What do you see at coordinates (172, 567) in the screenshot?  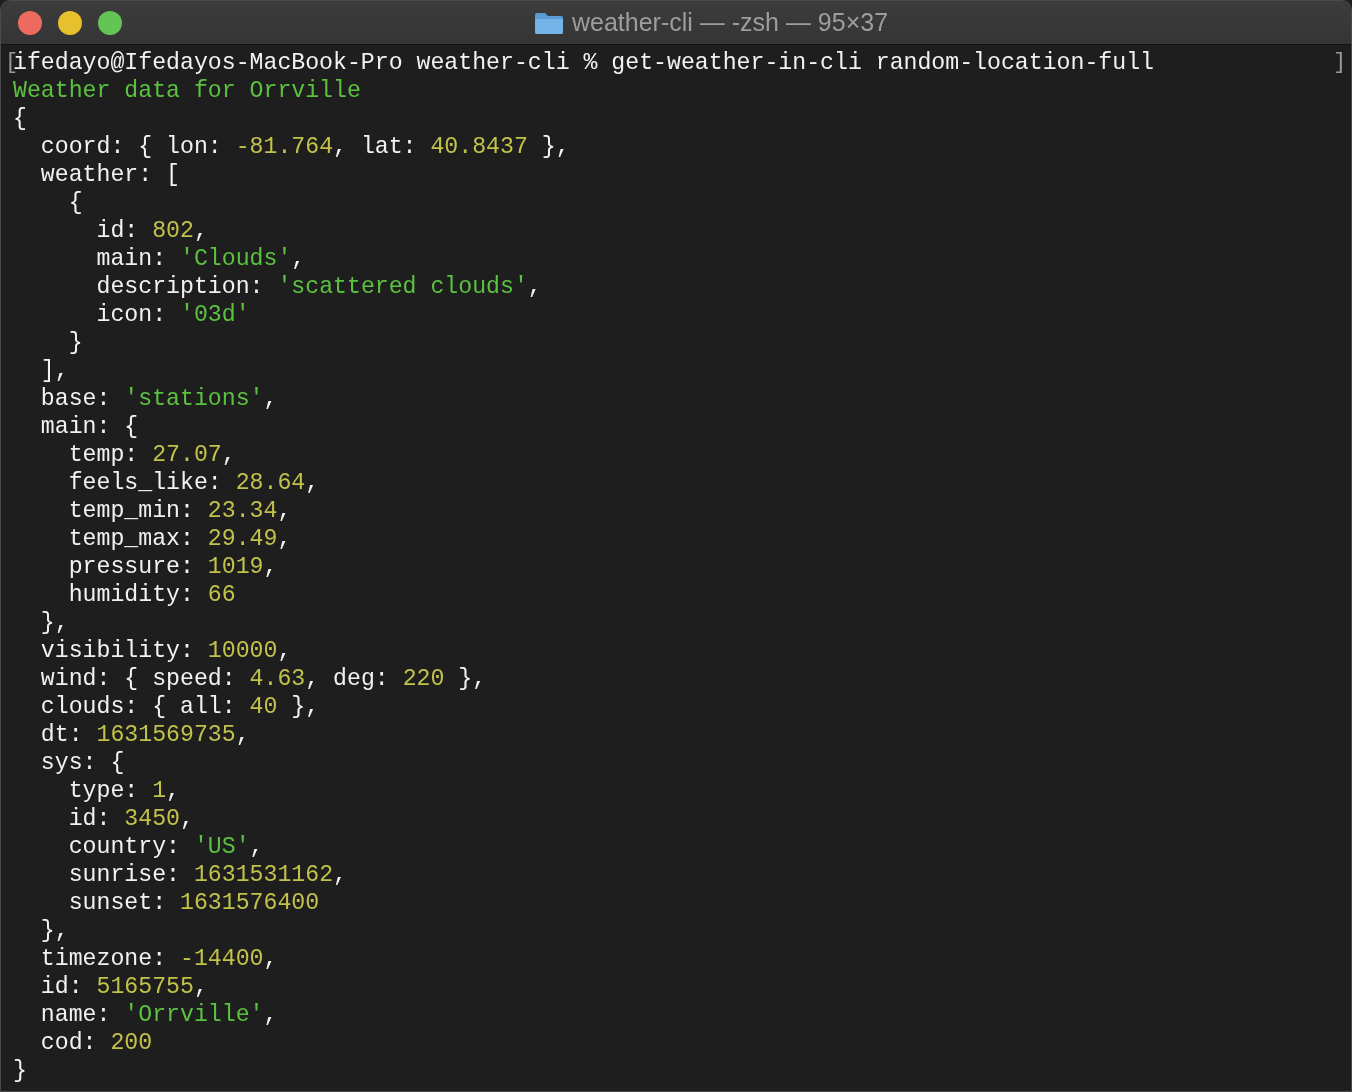 I see `output-line: pressure: 1019,` at bounding box center [172, 567].